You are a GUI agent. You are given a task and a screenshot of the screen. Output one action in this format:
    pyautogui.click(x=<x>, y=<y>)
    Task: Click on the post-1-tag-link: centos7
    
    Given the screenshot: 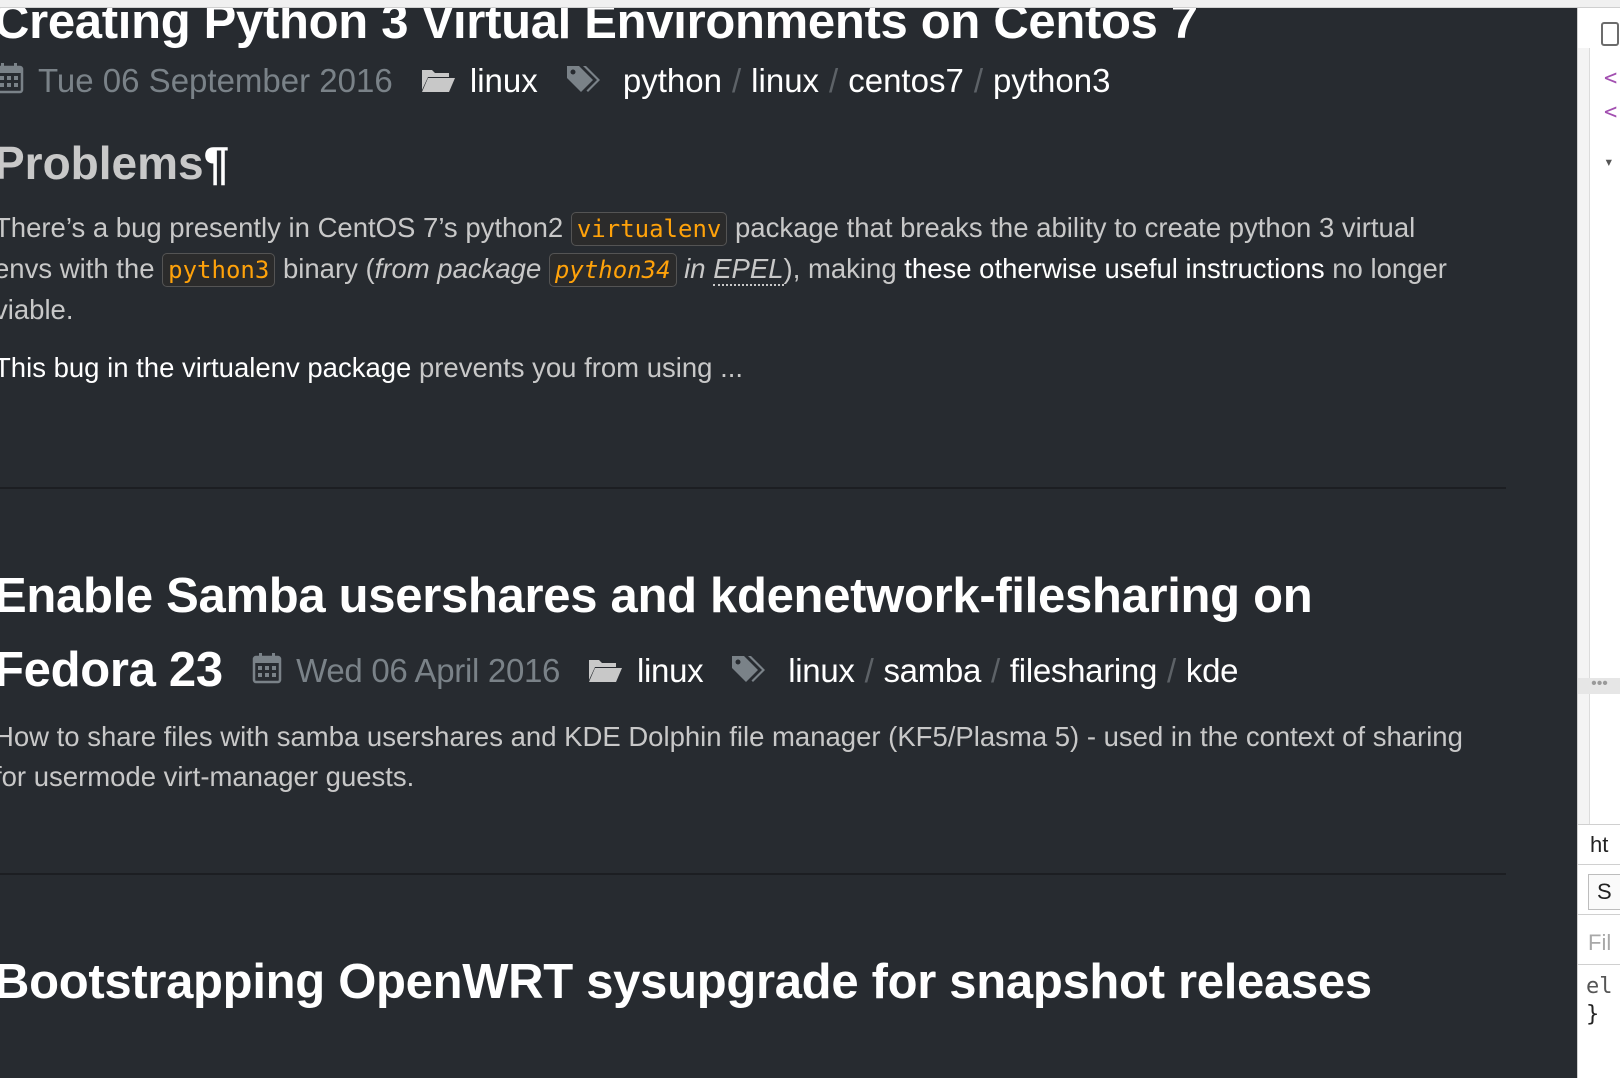 What is the action you would take?
    pyautogui.click(x=906, y=80)
    